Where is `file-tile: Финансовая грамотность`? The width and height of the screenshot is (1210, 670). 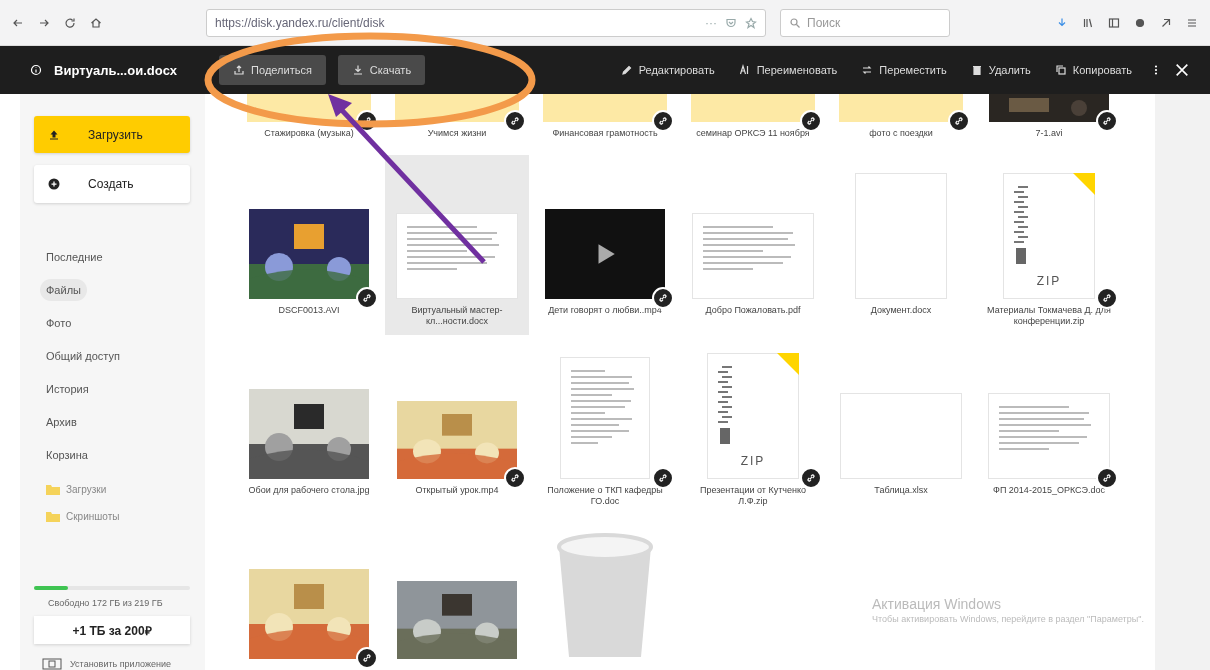 file-tile: Финансовая грамотность is located at coordinates (605, 122).